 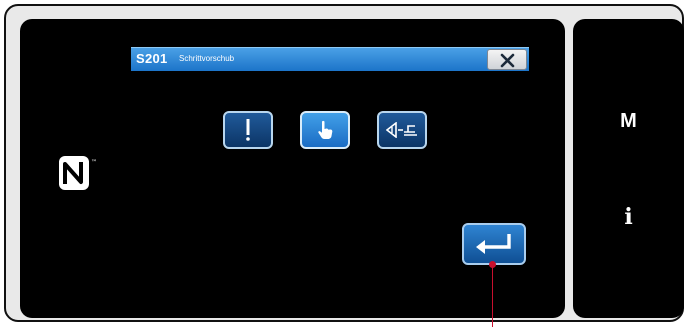 I want to click on close-button, so click(x=507, y=59).